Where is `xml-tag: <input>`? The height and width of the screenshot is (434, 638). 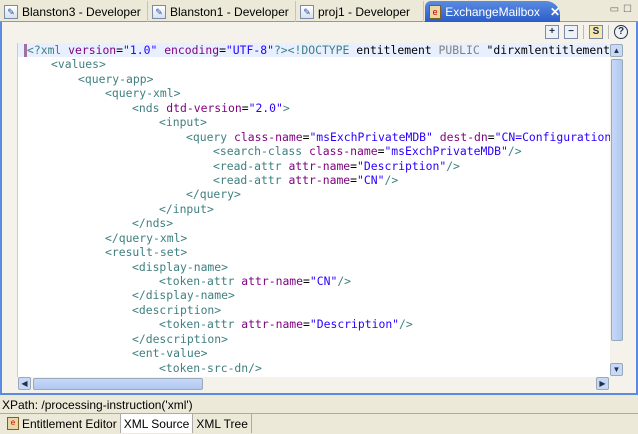
xml-tag: <input> is located at coordinates (183, 122).